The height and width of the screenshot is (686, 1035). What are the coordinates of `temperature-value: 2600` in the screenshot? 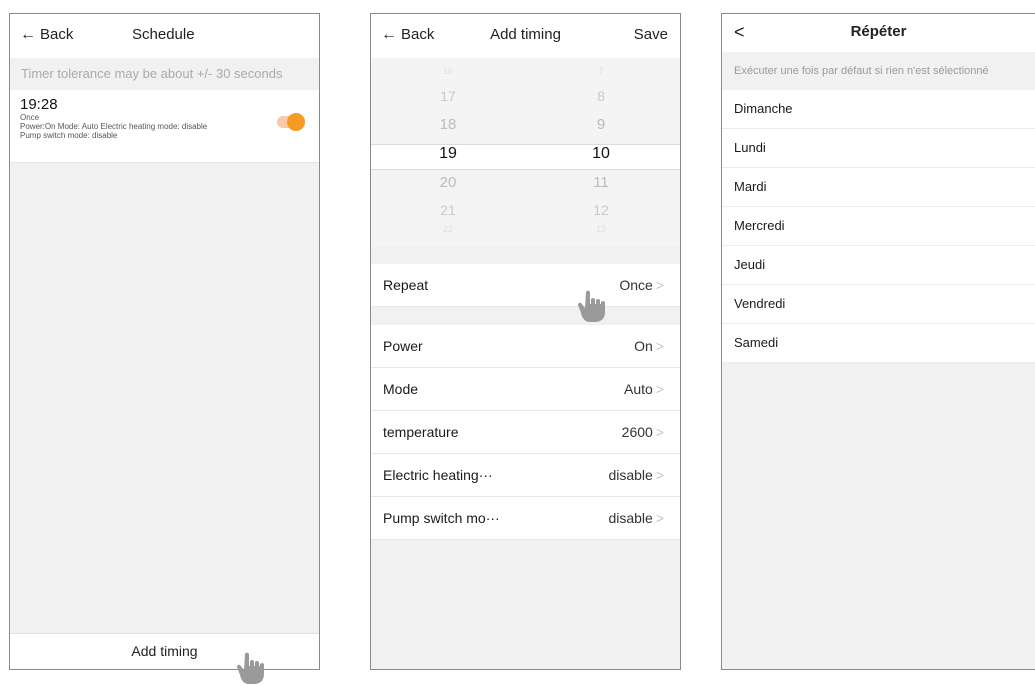 It's located at (637, 432).